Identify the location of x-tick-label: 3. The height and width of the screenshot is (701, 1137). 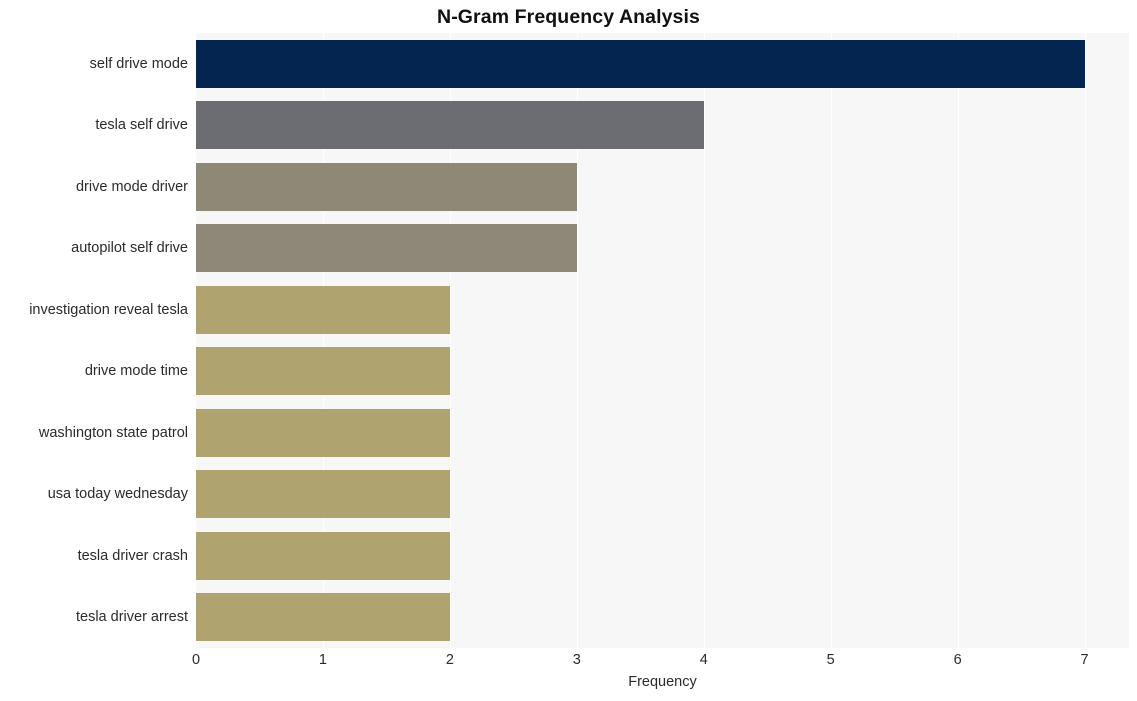
(576, 660).